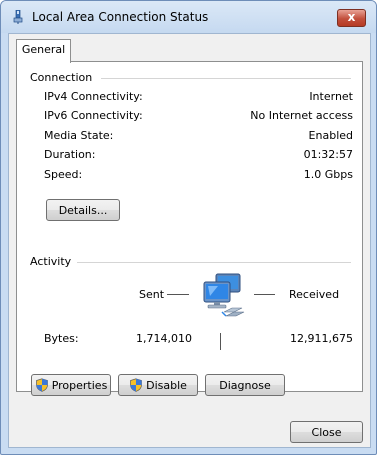 This screenshot has width=377, height=455. What do you see at coordinates (152, 294) in the screenshot?
I see `sent-label: Sent` at bounding box center [152, 294].